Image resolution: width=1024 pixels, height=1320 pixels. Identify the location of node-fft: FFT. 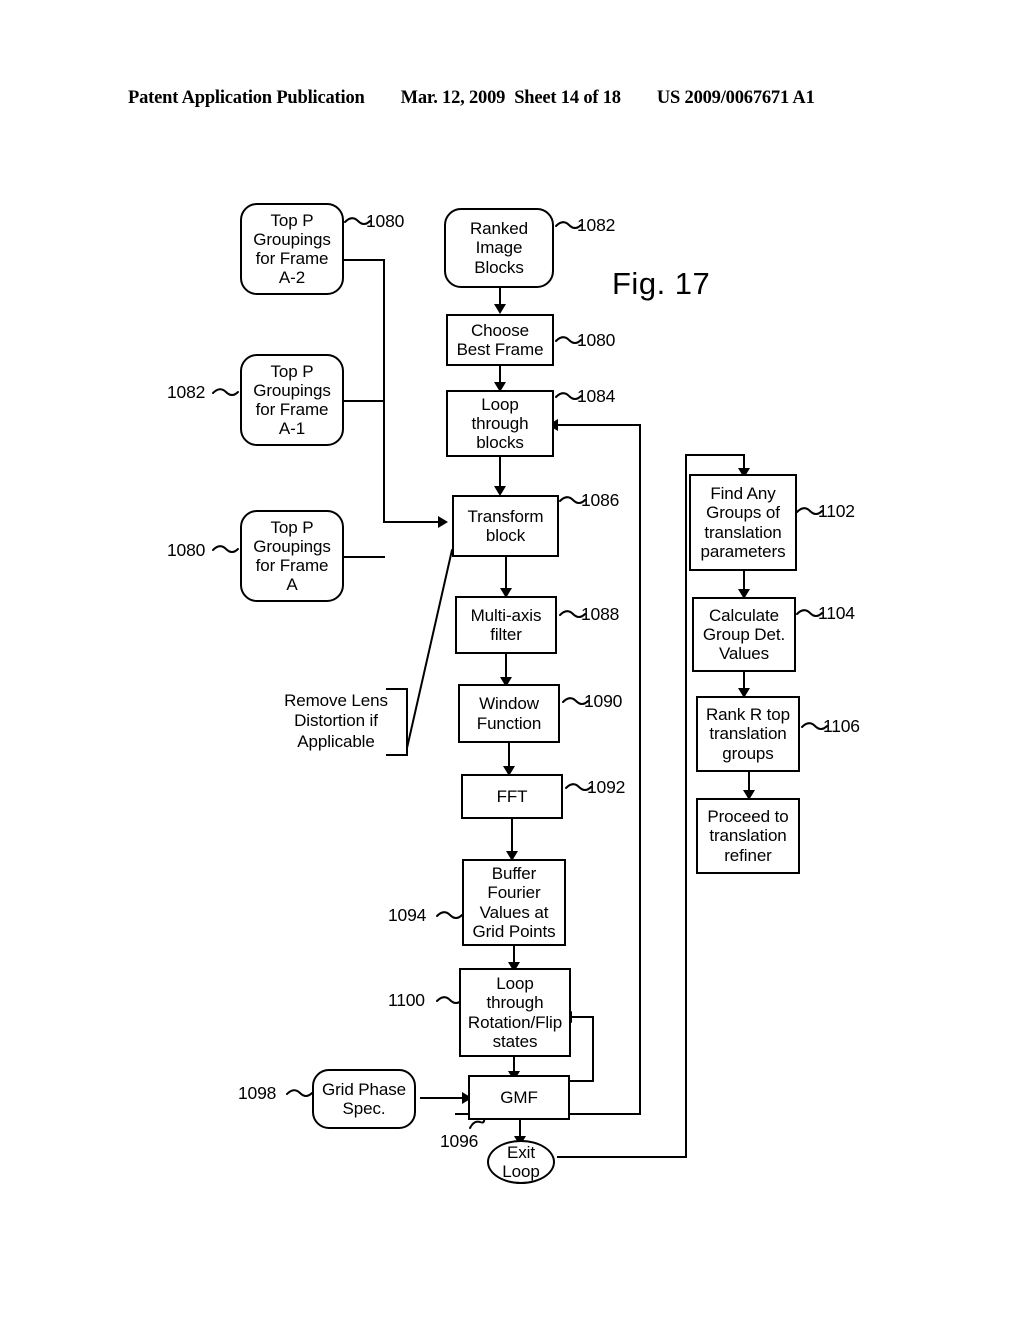
(512, 796).